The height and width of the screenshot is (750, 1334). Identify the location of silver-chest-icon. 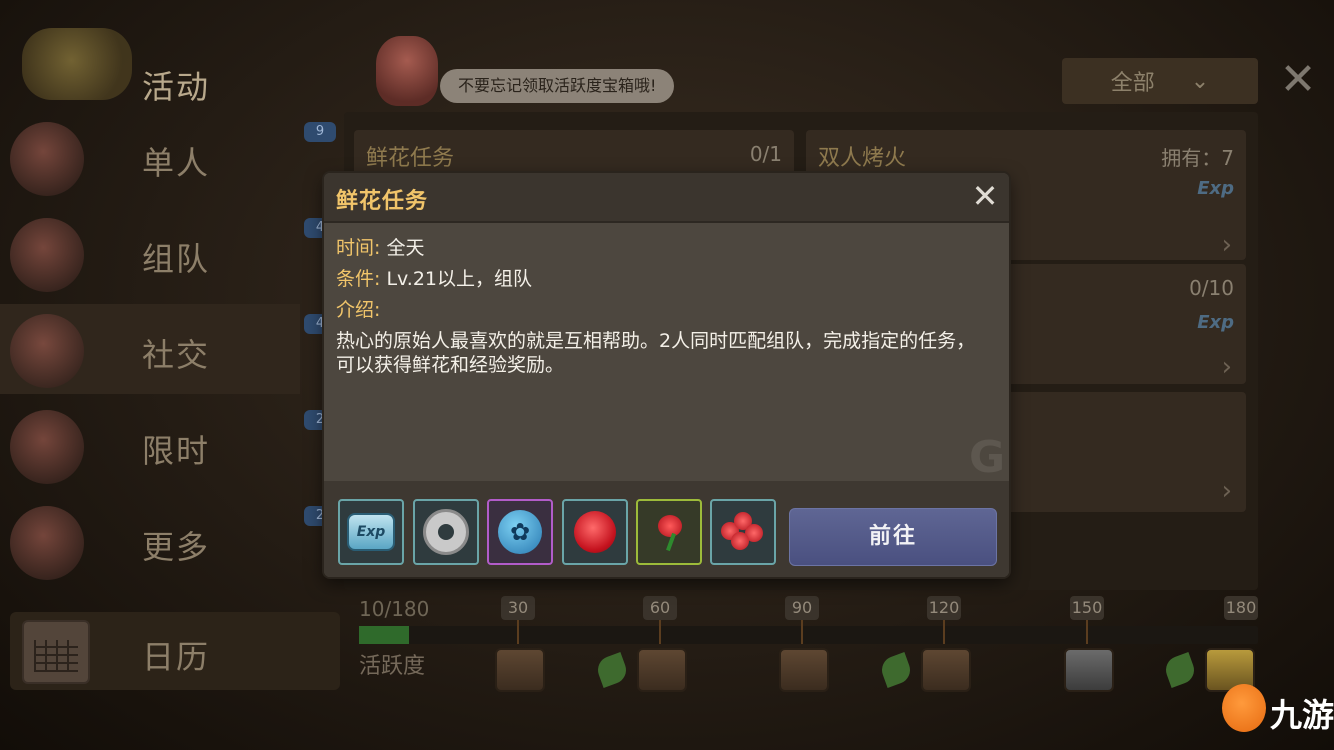
(1089, 670).